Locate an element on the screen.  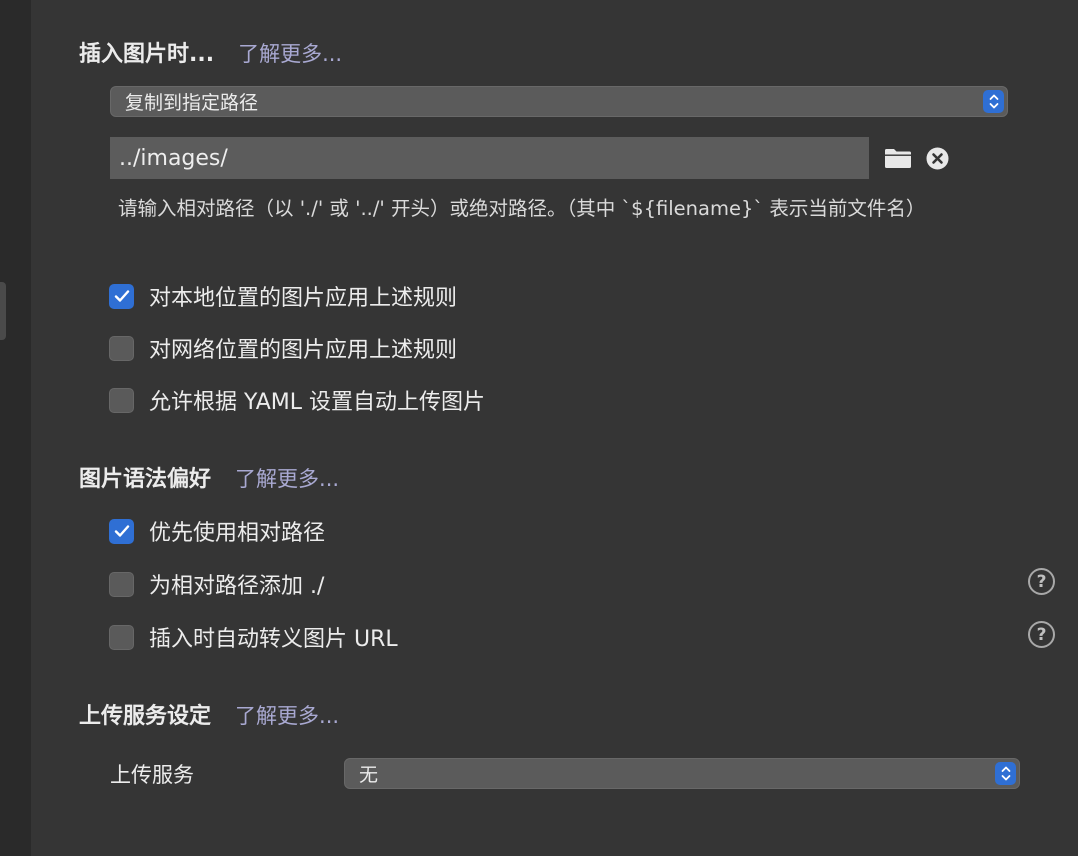
option-add-dot-slash: 为相对路径添加 ./ is located at coordinates (216, 584).